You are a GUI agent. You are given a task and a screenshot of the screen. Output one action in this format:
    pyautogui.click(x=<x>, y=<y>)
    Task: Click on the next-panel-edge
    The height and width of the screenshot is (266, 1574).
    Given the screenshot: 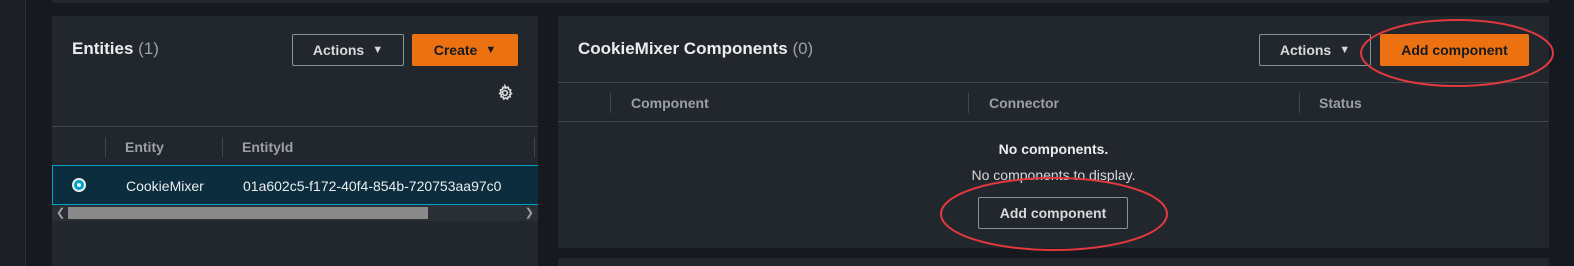 What is the action you would take?
    pyautogui.click(x=1053, y=262)
    